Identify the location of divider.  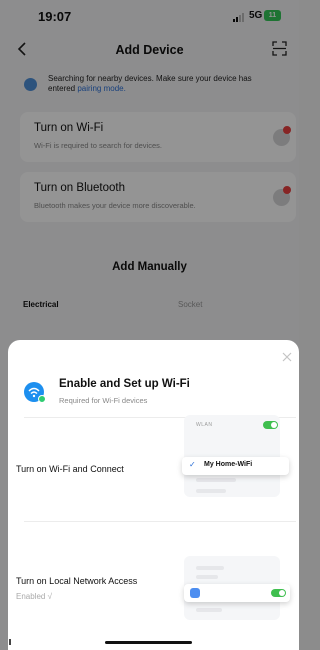
(160, 521).